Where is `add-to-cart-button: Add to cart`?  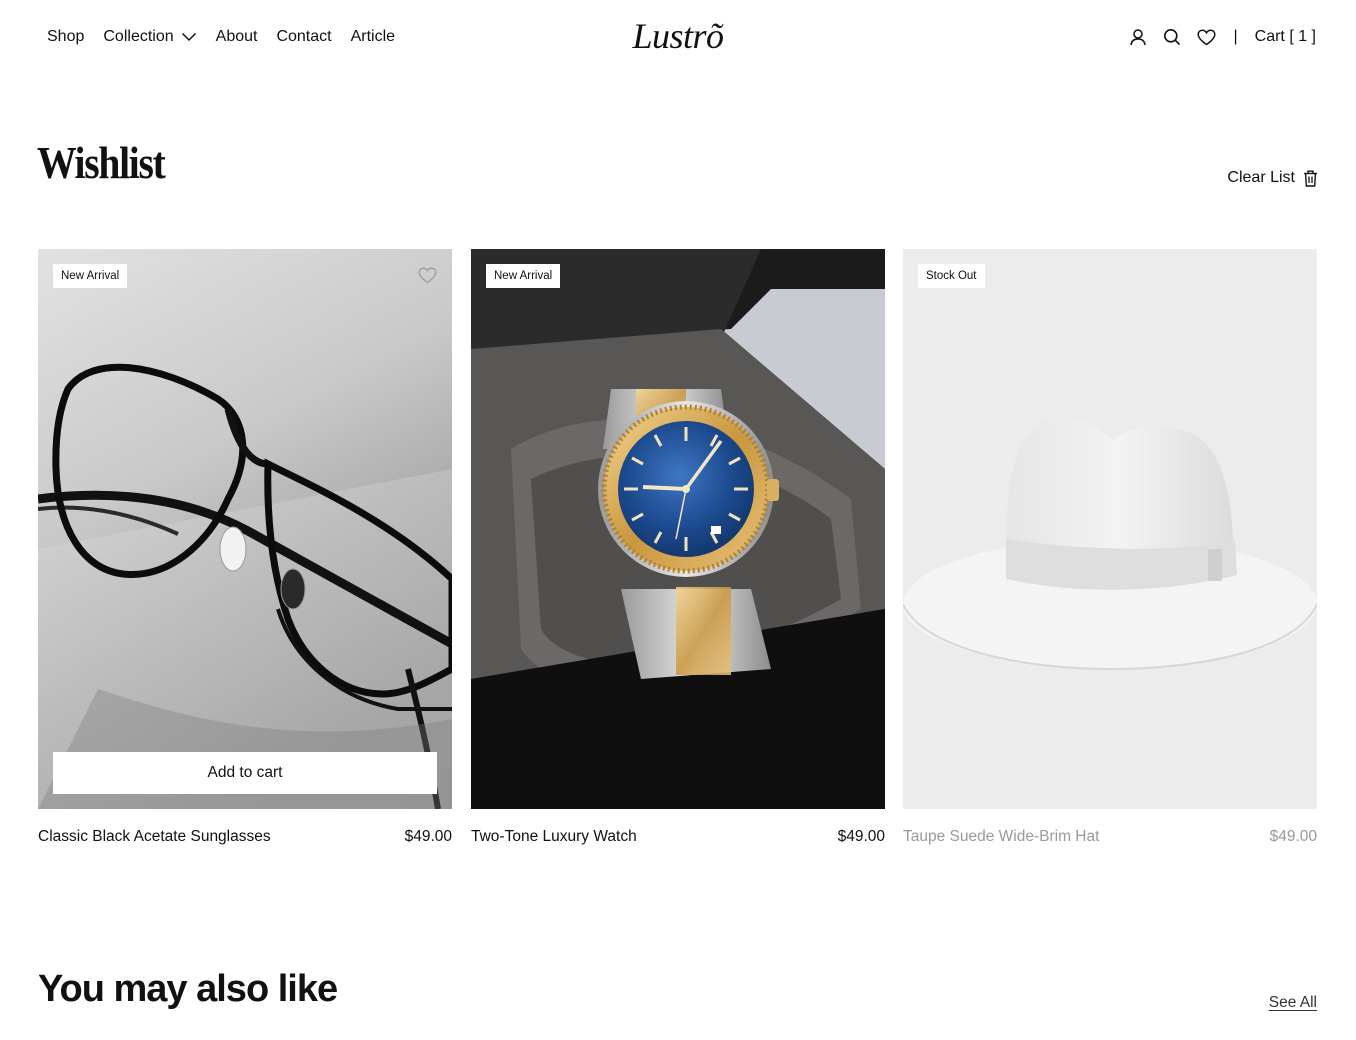 add-to-cart-button: Add to cart is located at coordinates (245, 773).